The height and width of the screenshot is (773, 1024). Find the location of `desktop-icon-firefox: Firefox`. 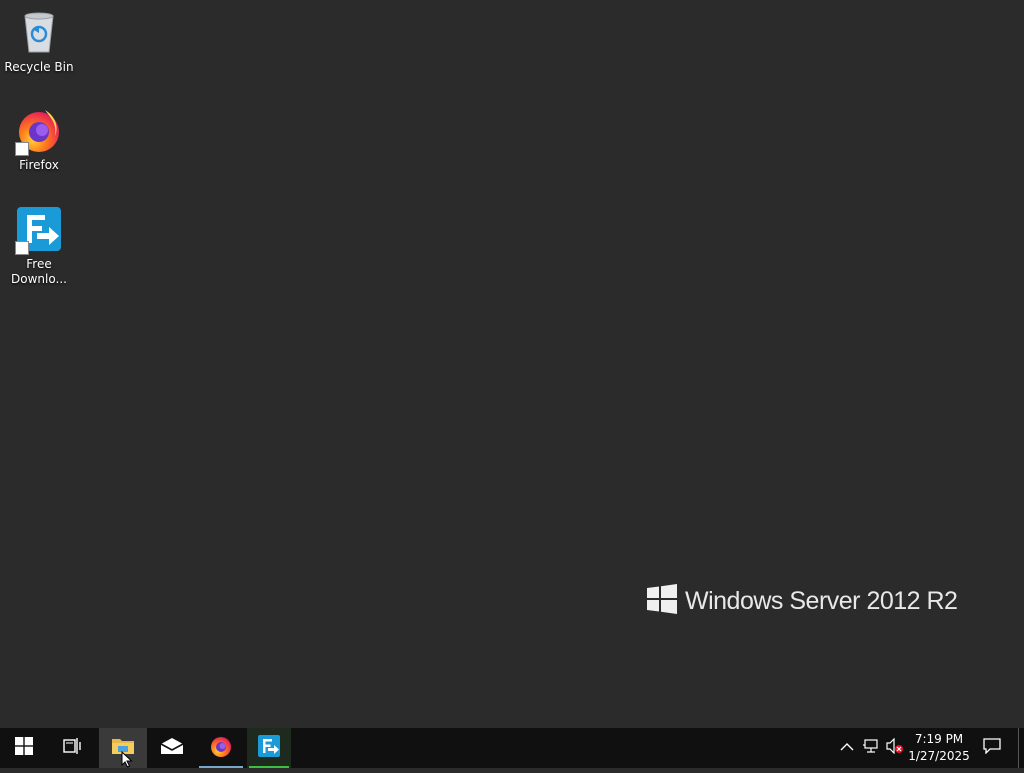

desktop-icon-firefox: Firefox is located at coordinates (39, 139).